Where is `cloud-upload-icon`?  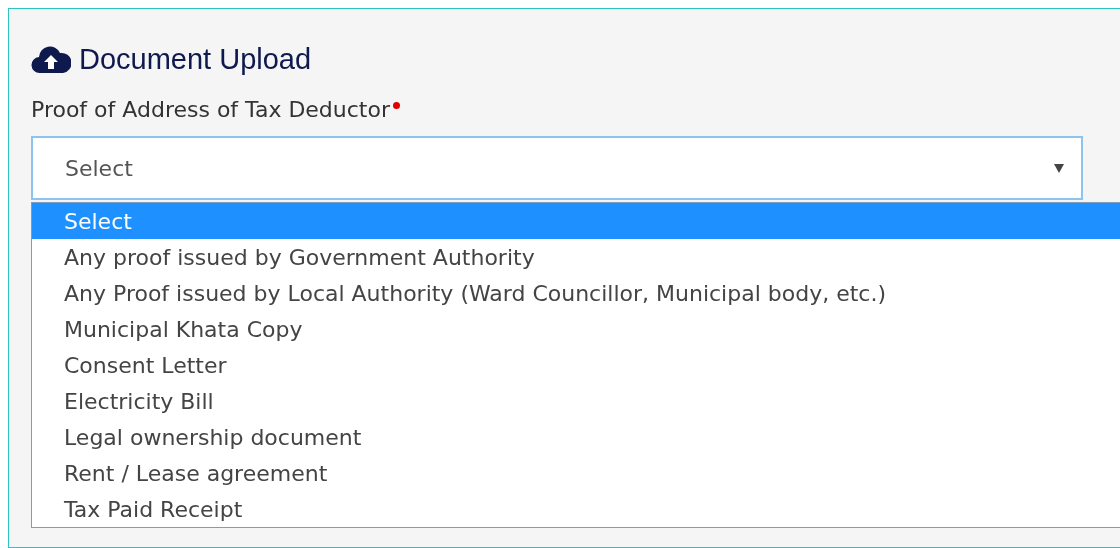 cloud-upload-icon is located at coordinates (51, 59).